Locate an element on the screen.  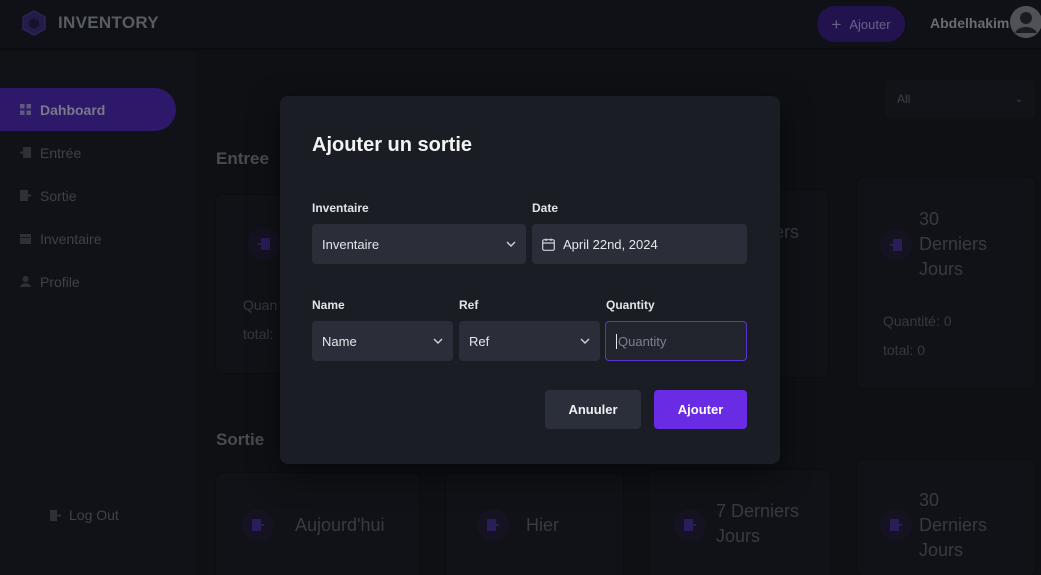
inventaire-value: Inventaire is located at coordinates (351, 244).